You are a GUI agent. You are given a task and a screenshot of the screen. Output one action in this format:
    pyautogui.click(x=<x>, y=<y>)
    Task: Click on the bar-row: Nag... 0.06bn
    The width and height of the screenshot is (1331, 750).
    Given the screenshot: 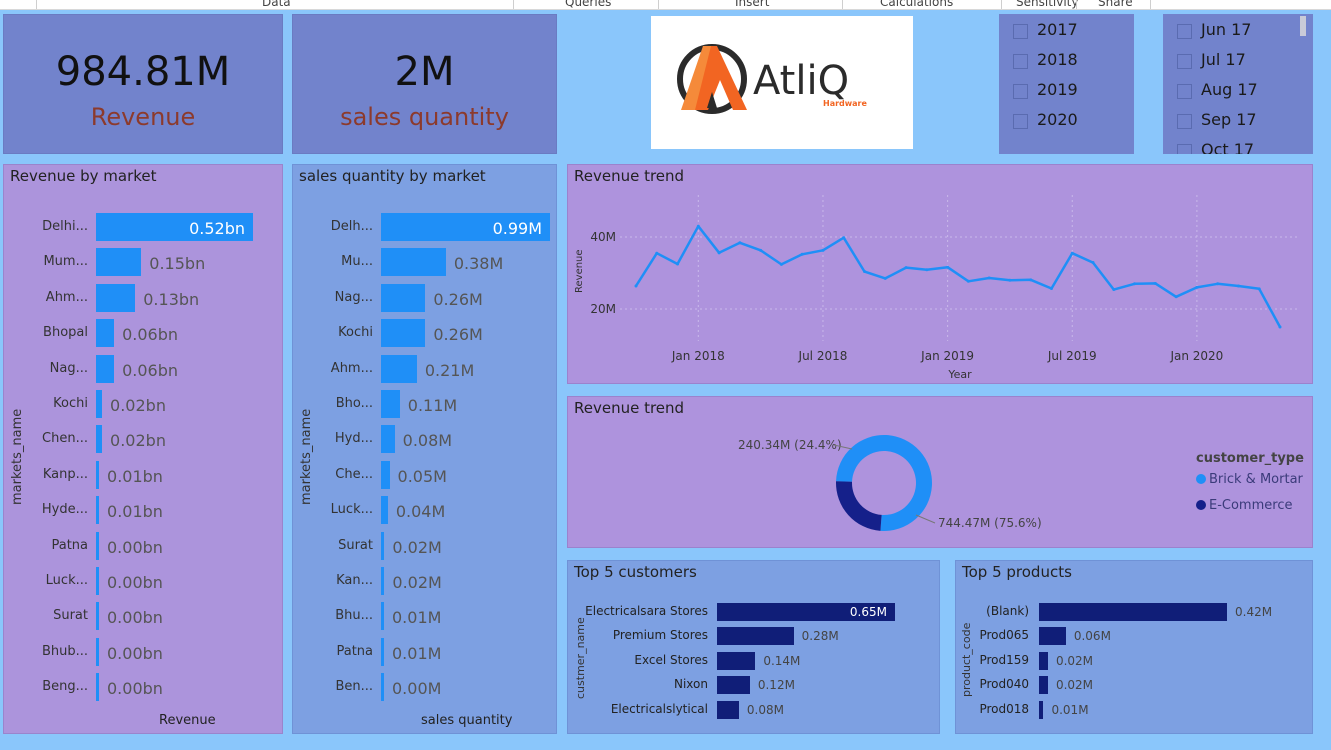 What is the action you would take?
    pyautogui.click(x=143, y=369)
    